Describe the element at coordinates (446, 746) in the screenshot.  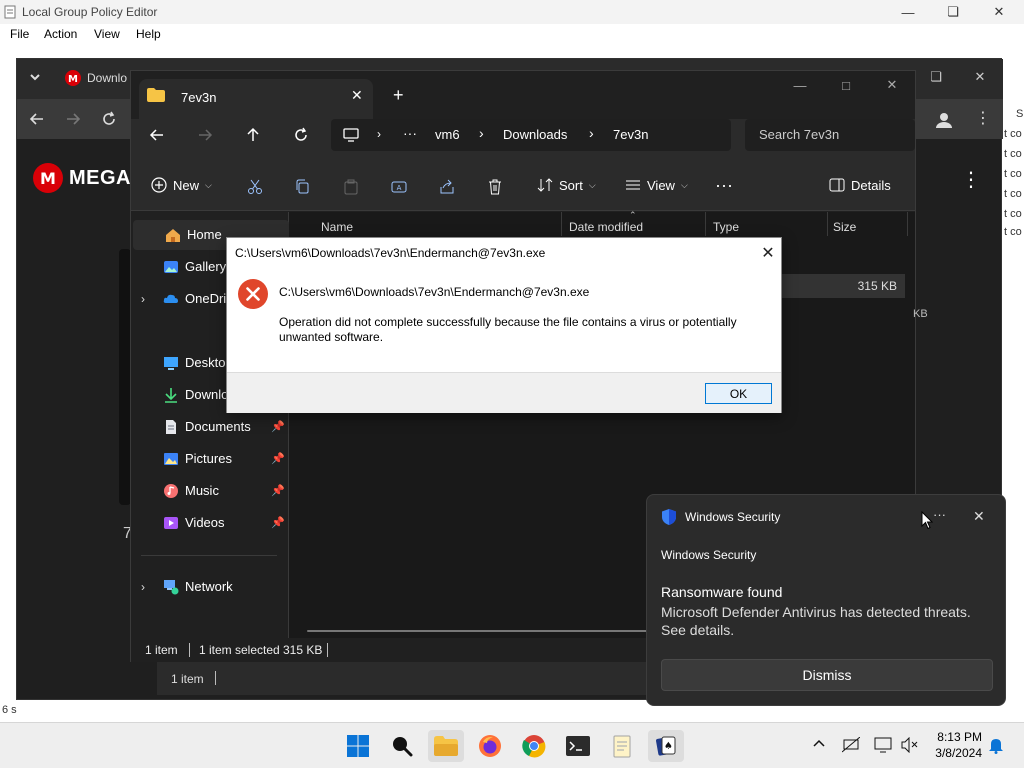
I see `taskbar-file-explorer` at that location.